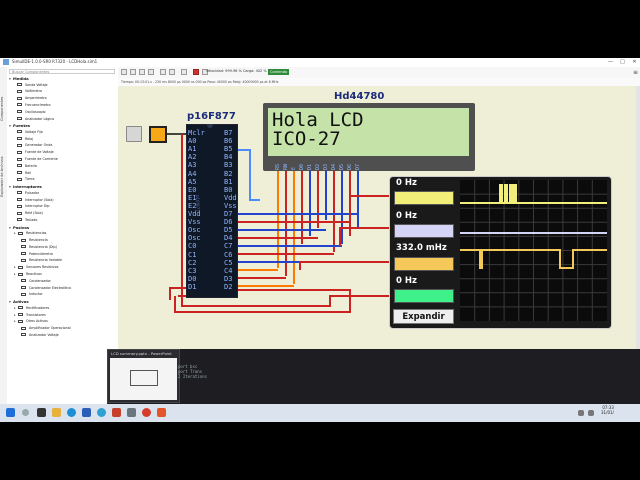  Describe the element at coordinates (192, 246) in the screenshot. I see `pic-pin-left: C0` at that location.